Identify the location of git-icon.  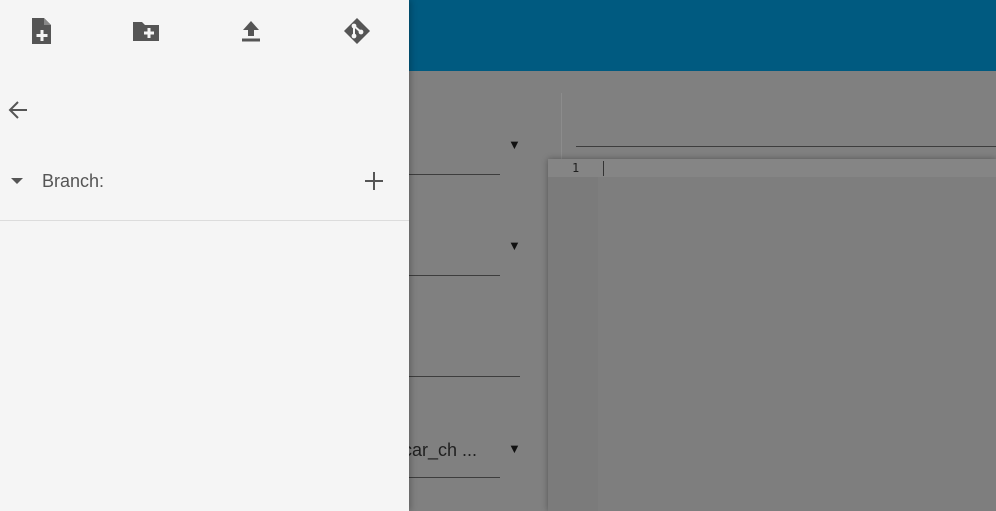
(357, 31).